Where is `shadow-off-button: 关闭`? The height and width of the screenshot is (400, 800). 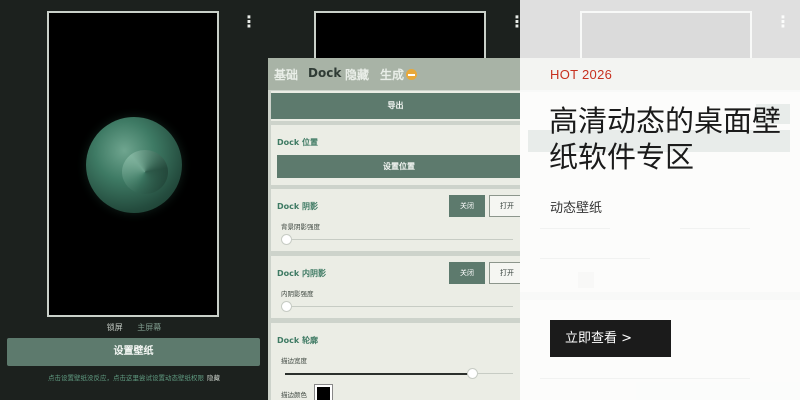
shadow-off-button: 关闭 is located at coordinates (467, 206).